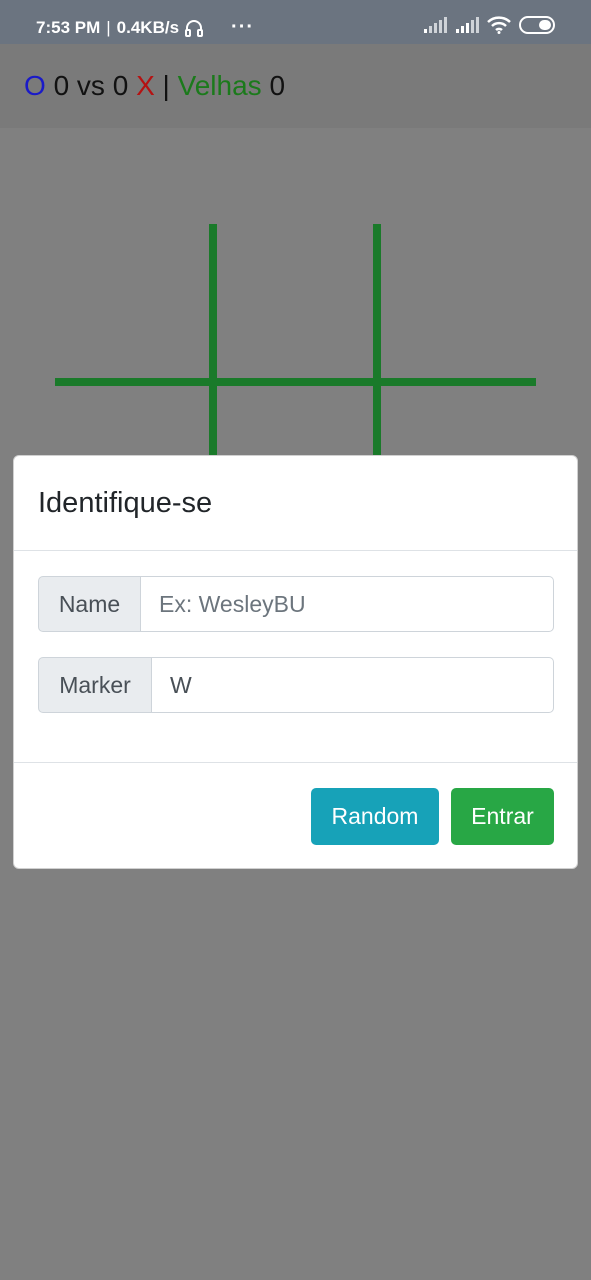  What do you see at coordinates (538, 27) in the screenshot?
I see `battery-icon` at bounding box center [538, 27].